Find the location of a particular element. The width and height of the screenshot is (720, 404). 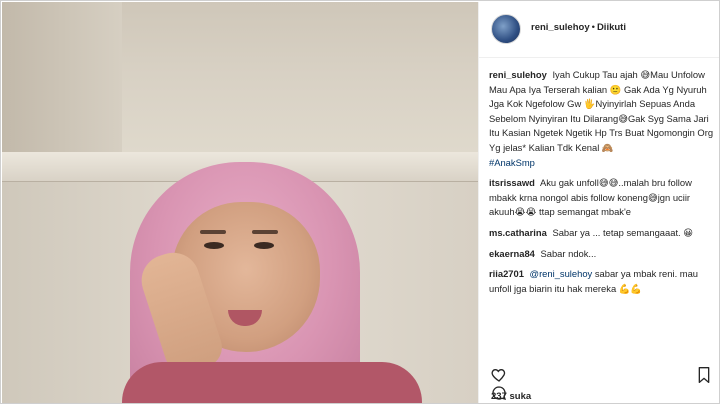

avatar is located at coordinates (506, 29).